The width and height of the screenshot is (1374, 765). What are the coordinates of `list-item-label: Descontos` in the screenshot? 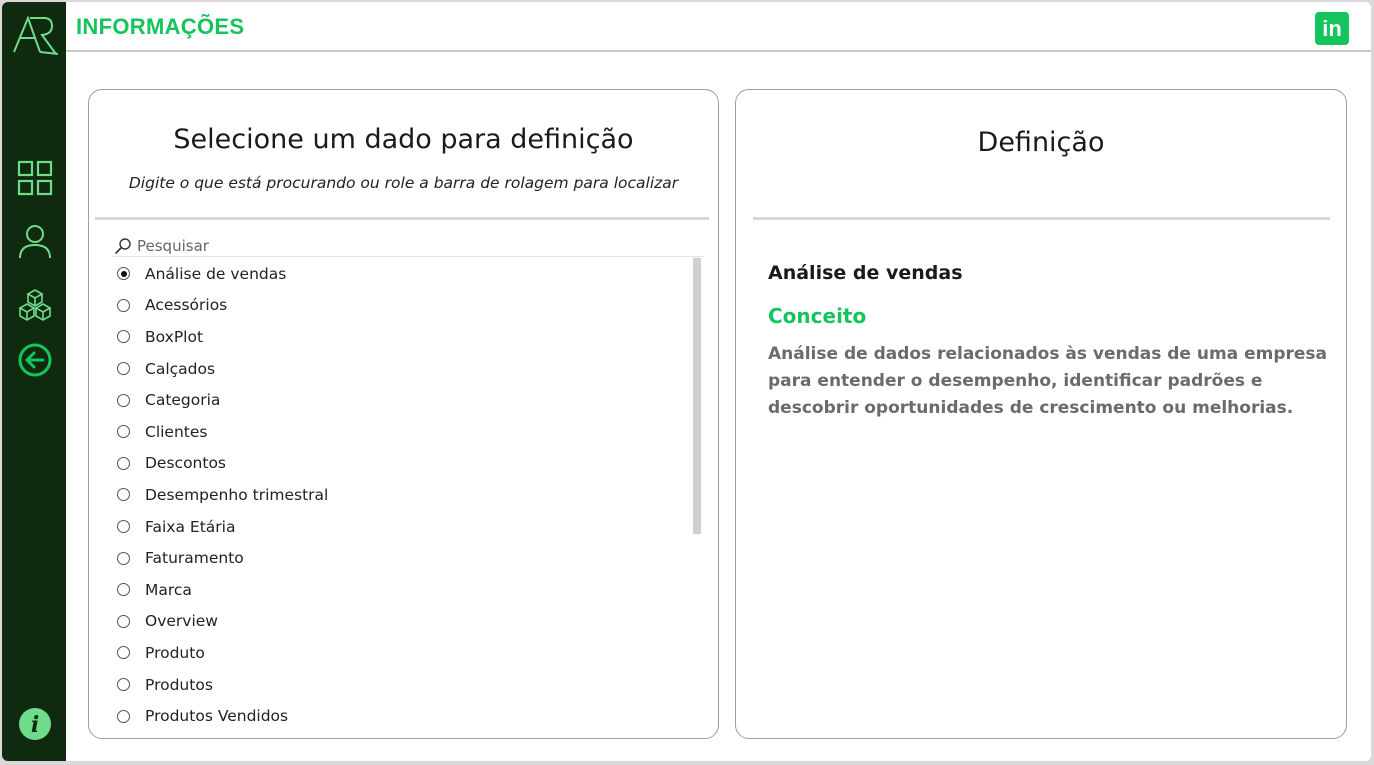 It's located at (186, 463).